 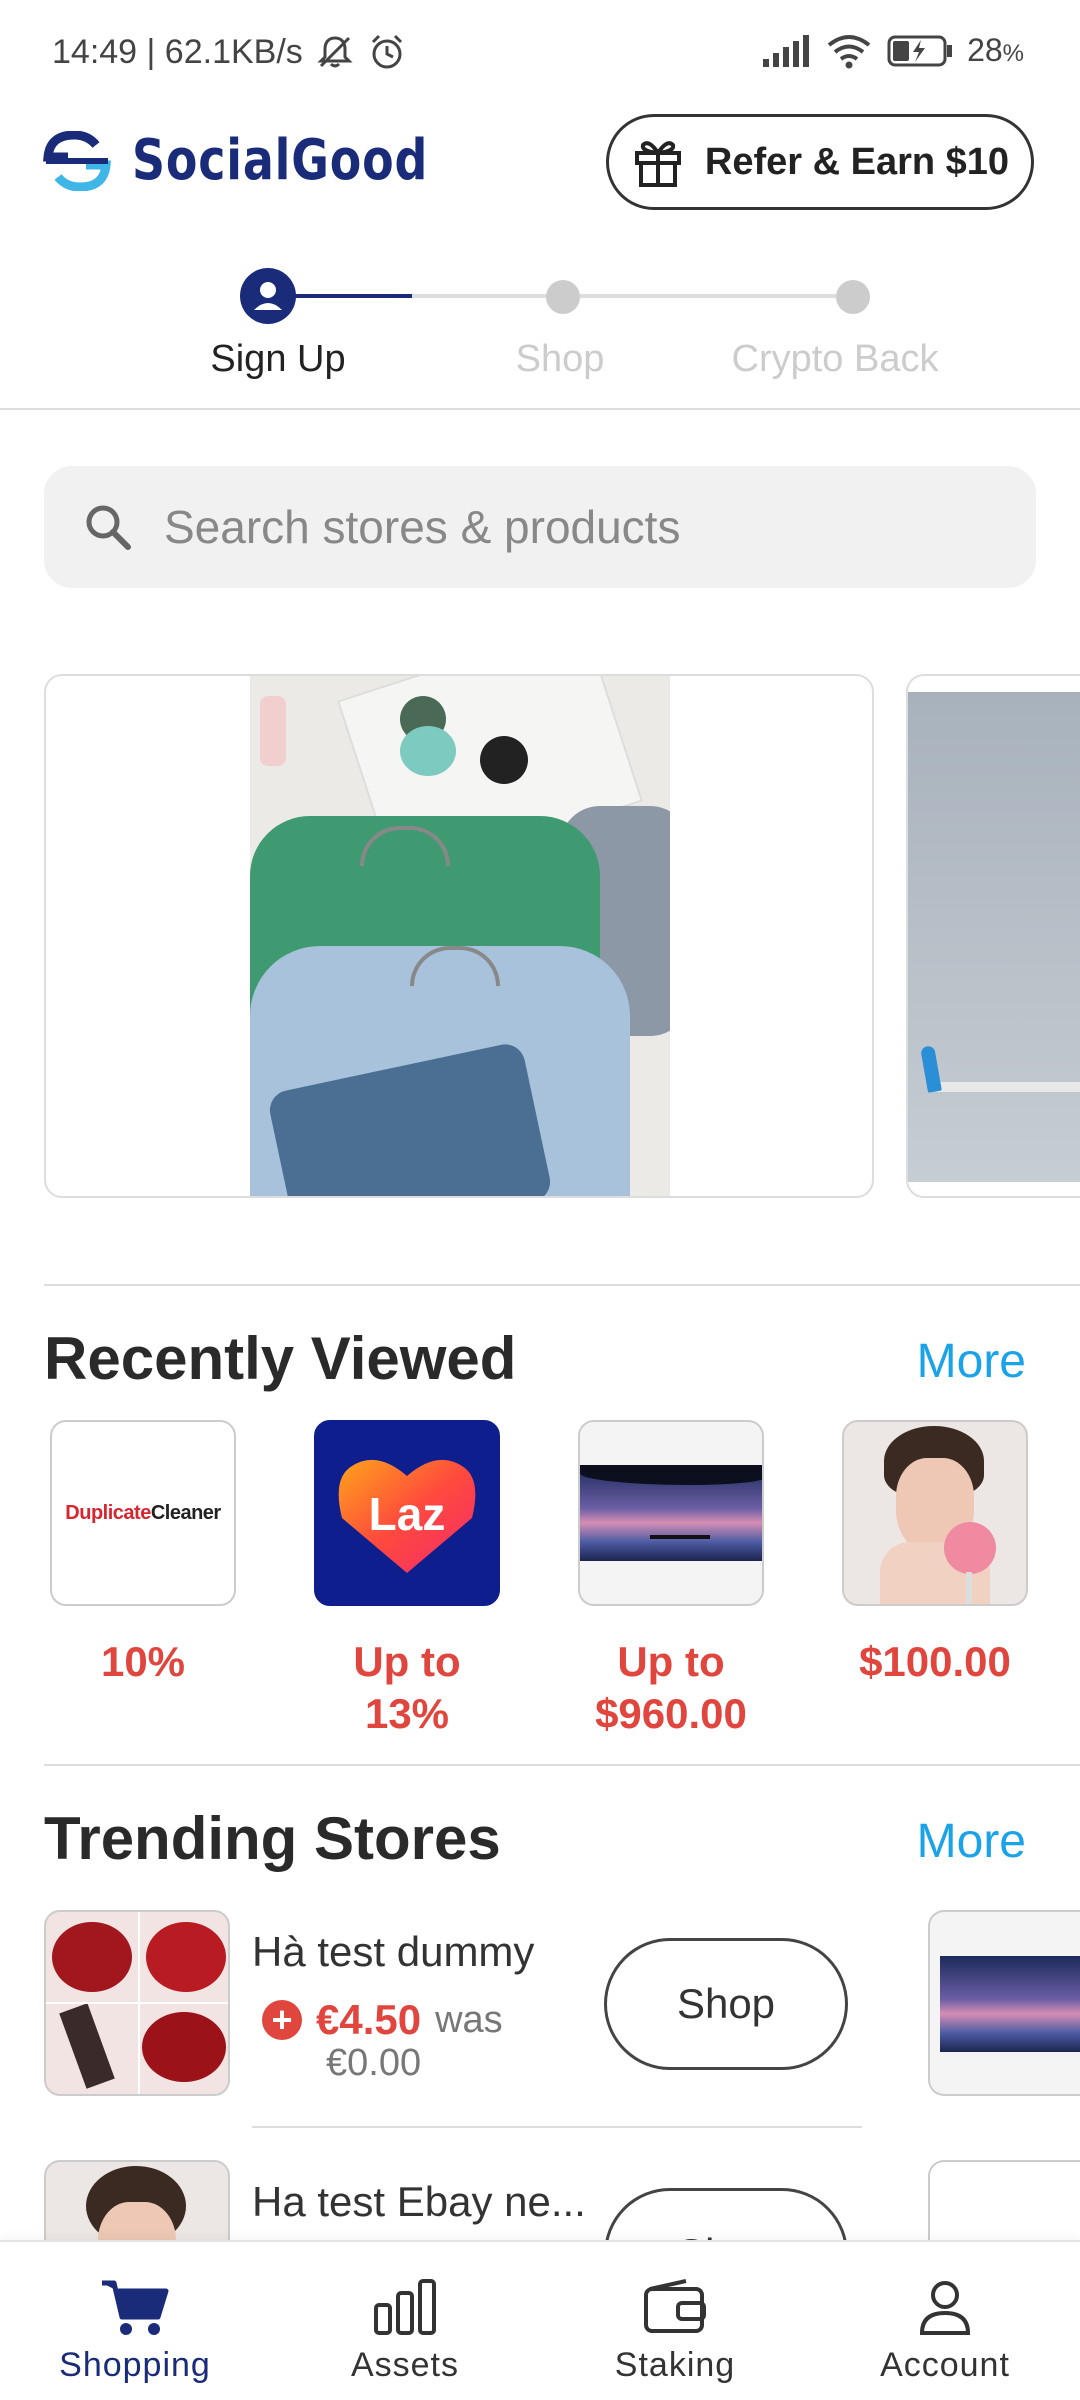 I want to click on refer-earn-label: Refer & Earn $10, so click(x=857, y=161).